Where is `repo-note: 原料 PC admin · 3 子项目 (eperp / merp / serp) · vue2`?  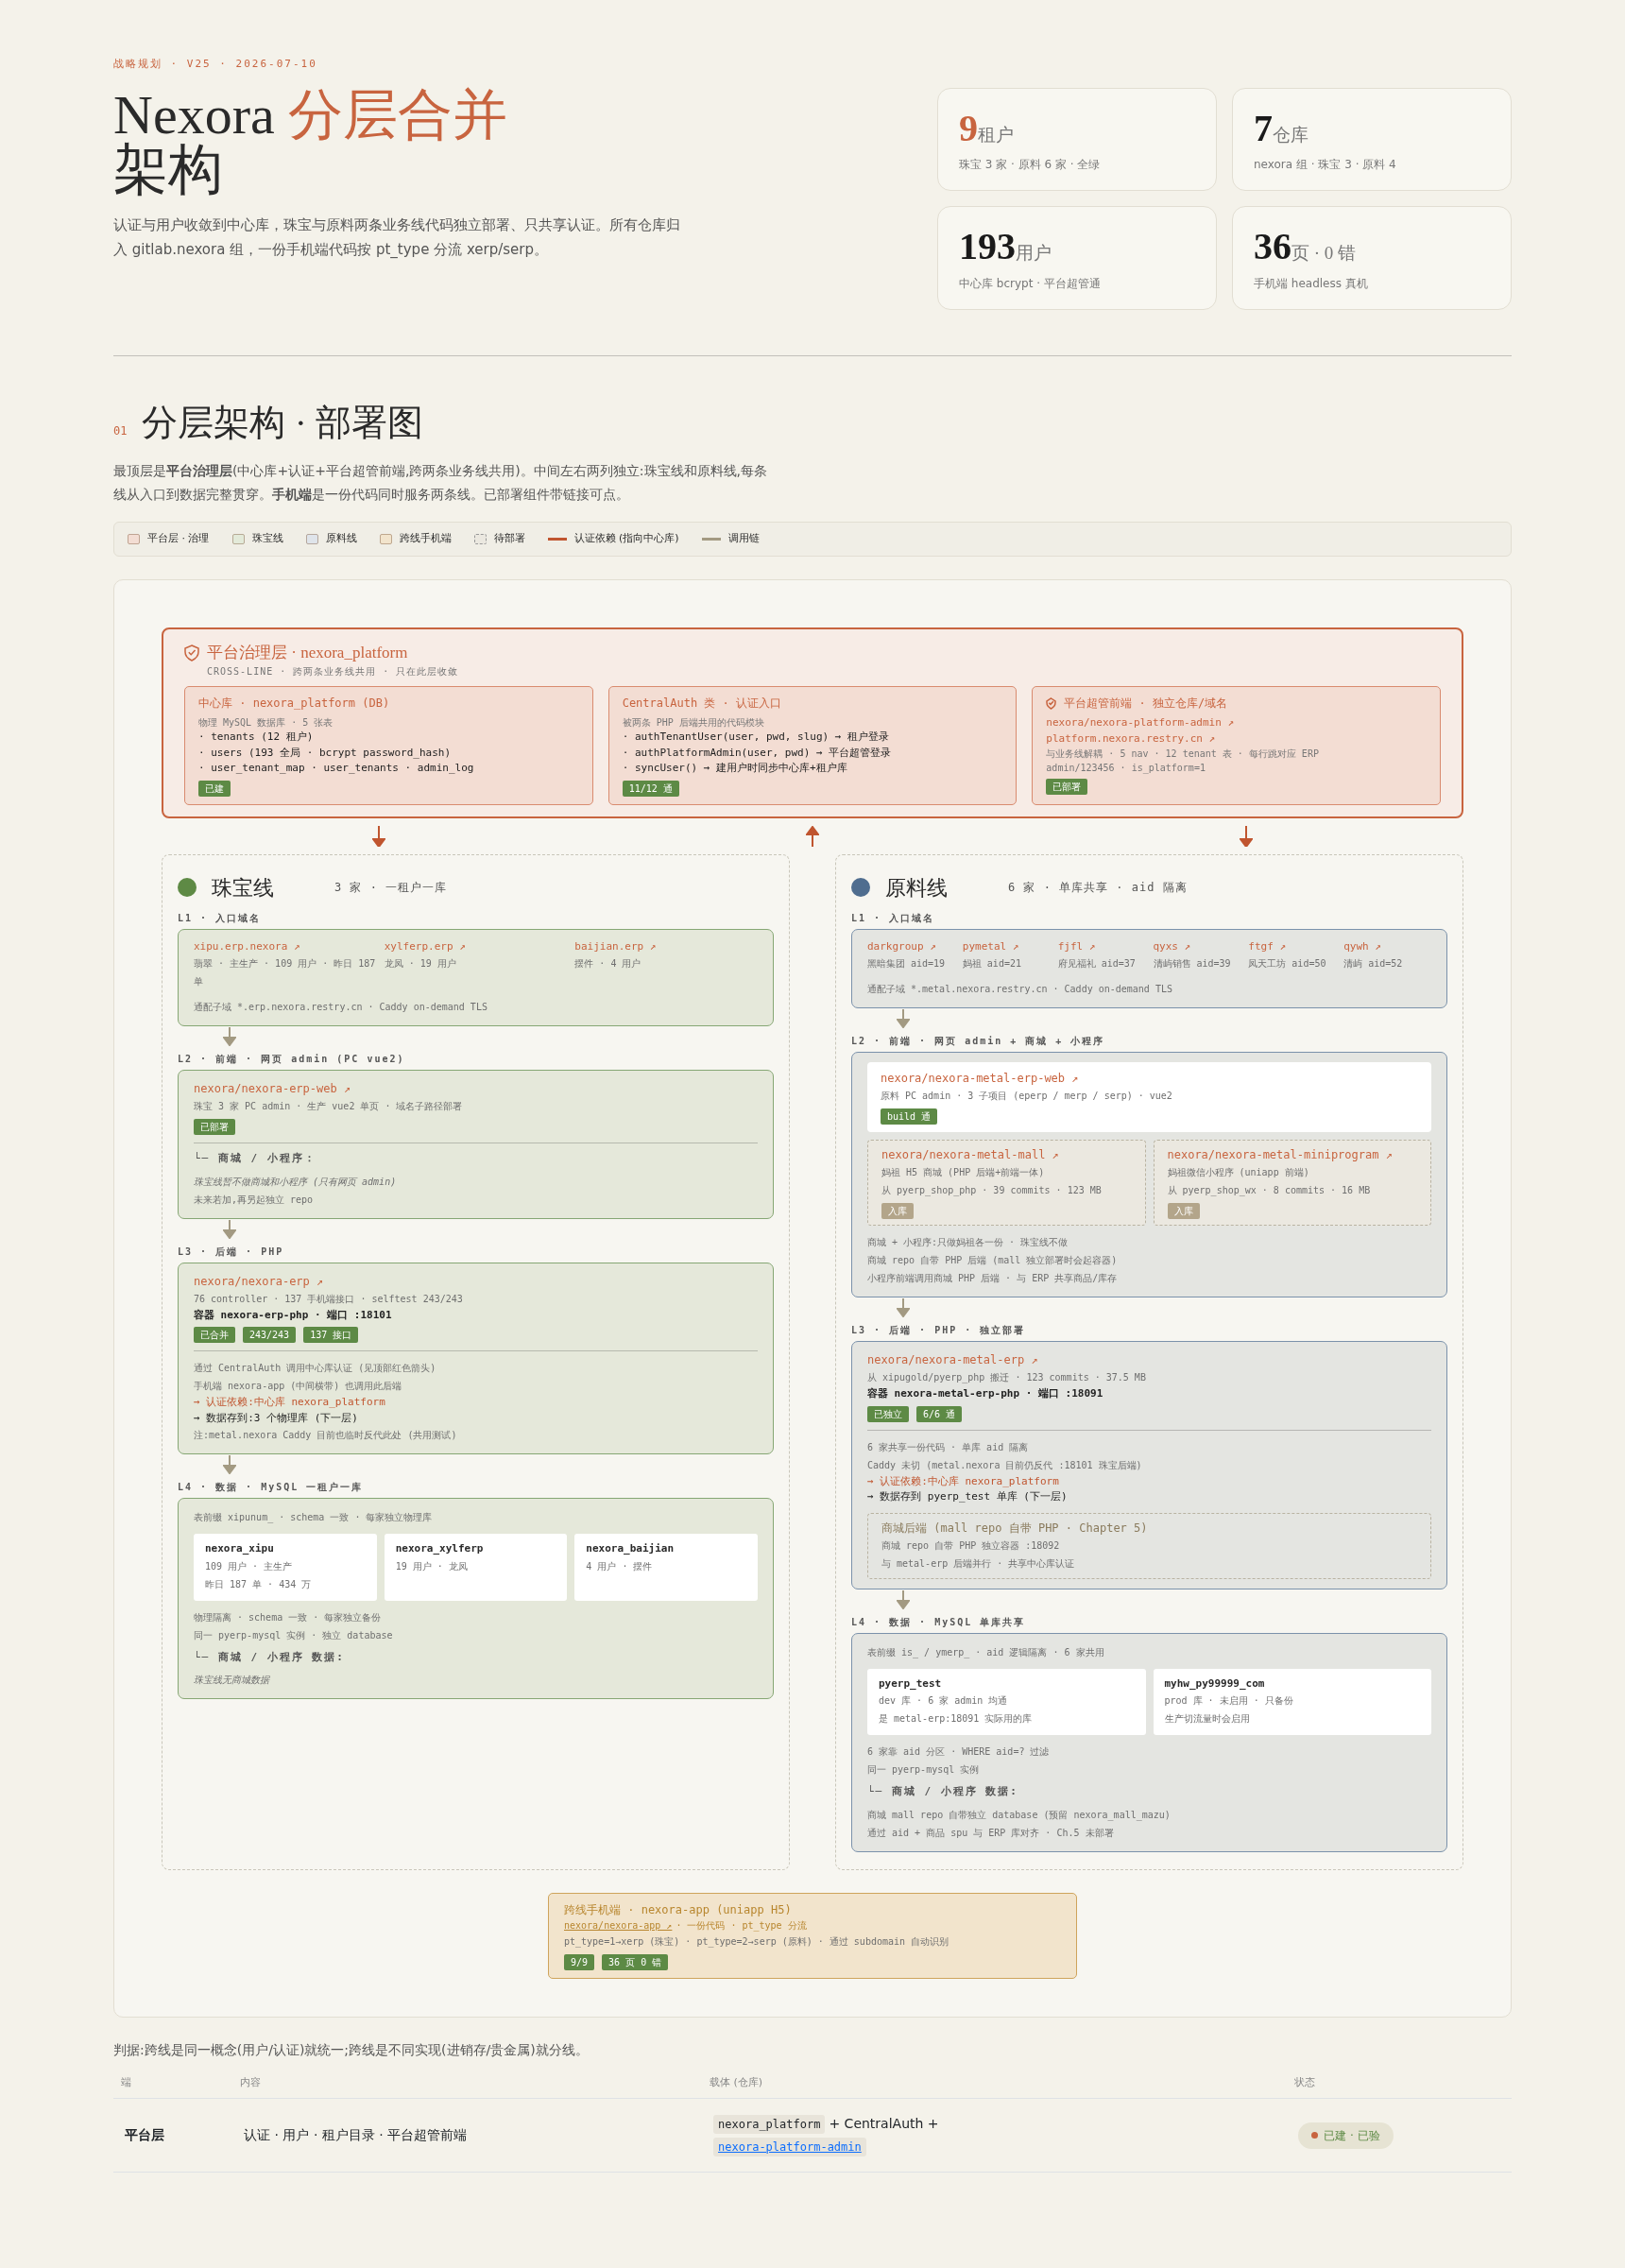
repo-note: 原料 PC admin · 3 子项目 (eperp / merp / serp) · vue2 is located at coordinates (1027, 1097).